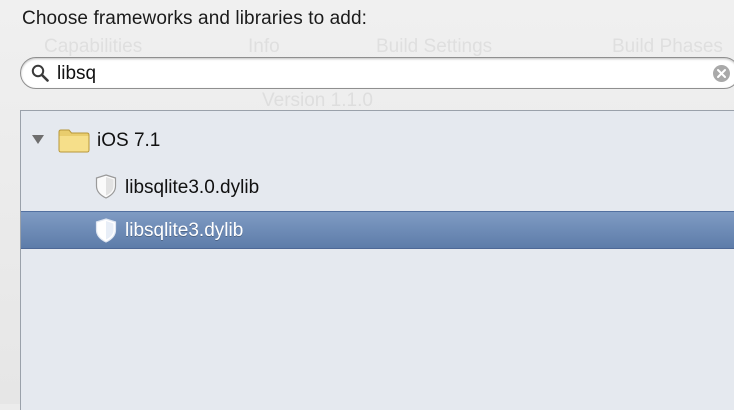 The image size is (734, 410). I want to click on background-tab-build-settings: Build Settings, so click(434, 46).